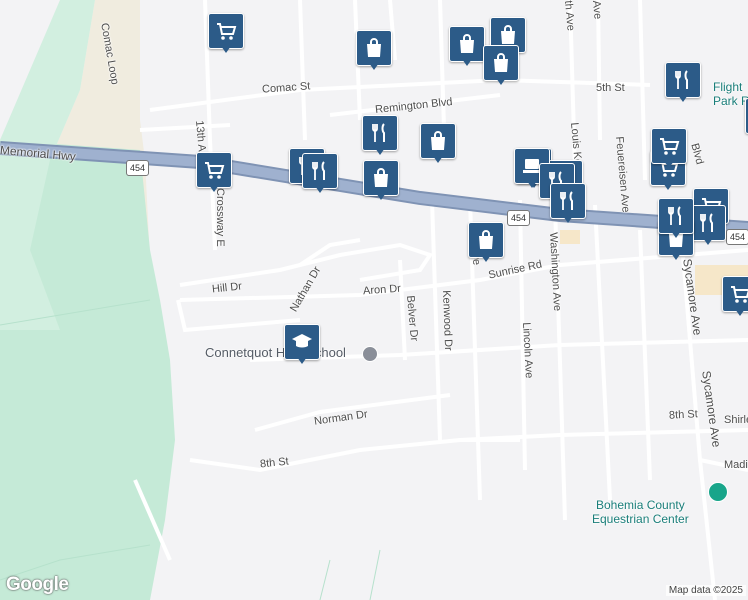 The height and width of the screenshot is (600, 748). I want to click on google-logo: Google, so click(37, 584).